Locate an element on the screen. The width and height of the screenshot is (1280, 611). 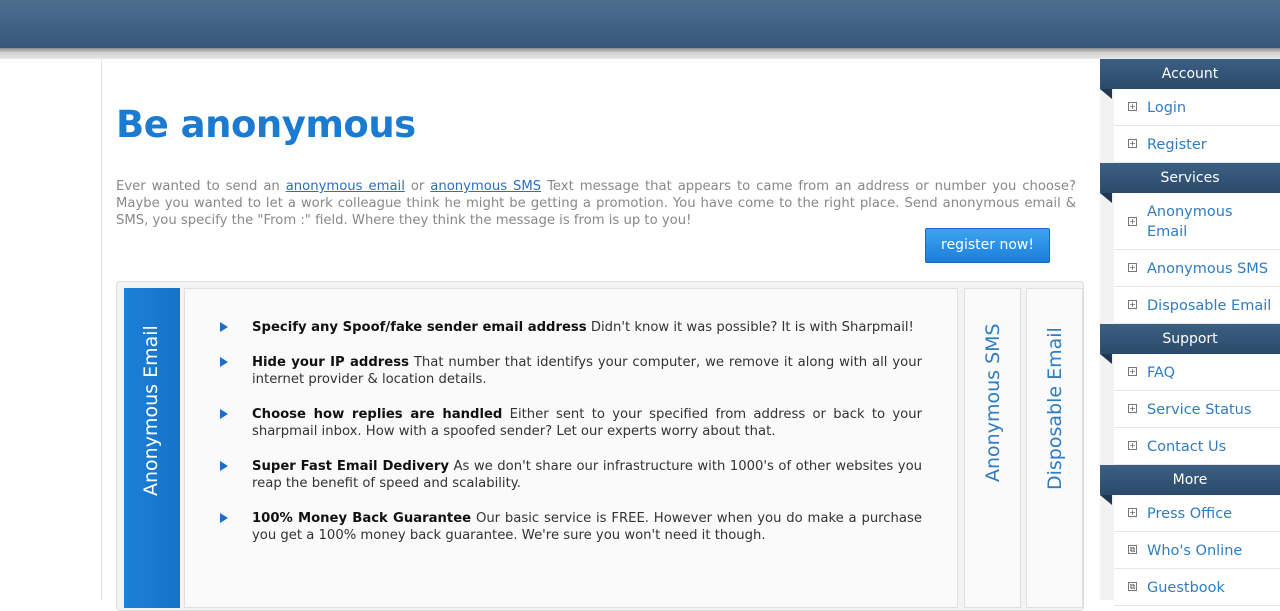
sidebar-item-label: Service Status is located at coordinates (1199, 410).